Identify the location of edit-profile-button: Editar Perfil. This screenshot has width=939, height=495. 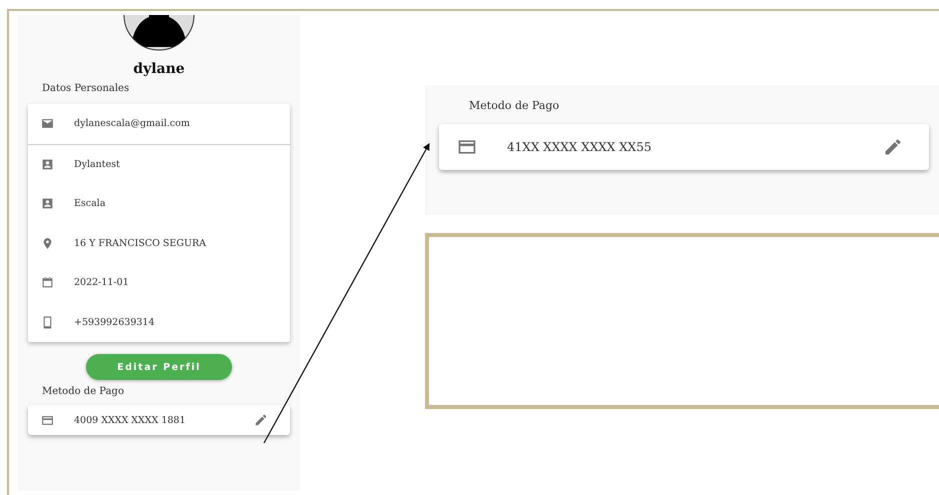
(159, 367).